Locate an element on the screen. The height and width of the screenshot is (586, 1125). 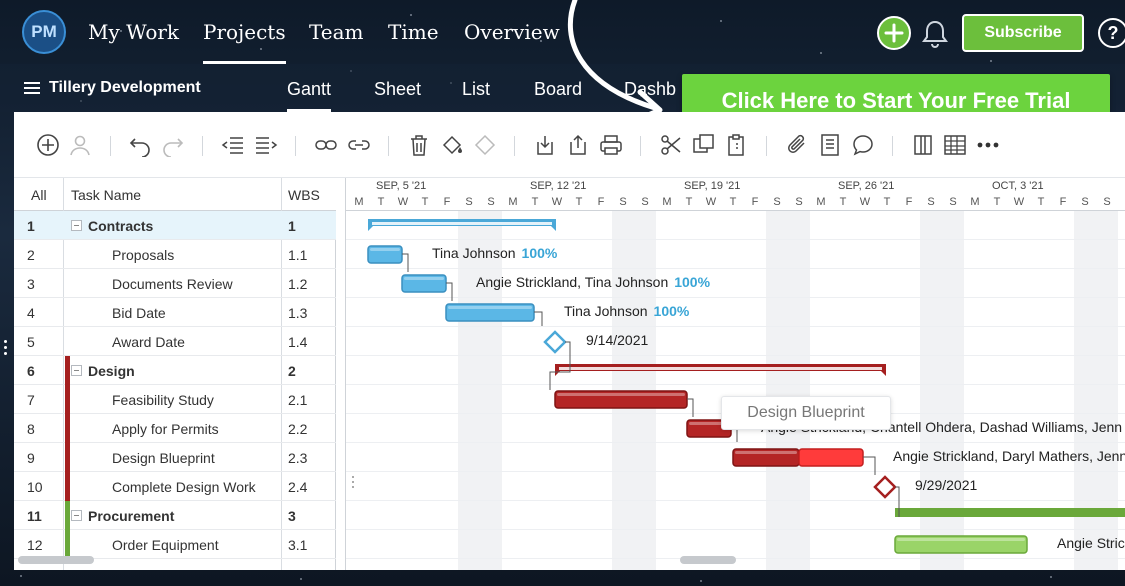
nav-time: Time is located at coordinates (413, 32).